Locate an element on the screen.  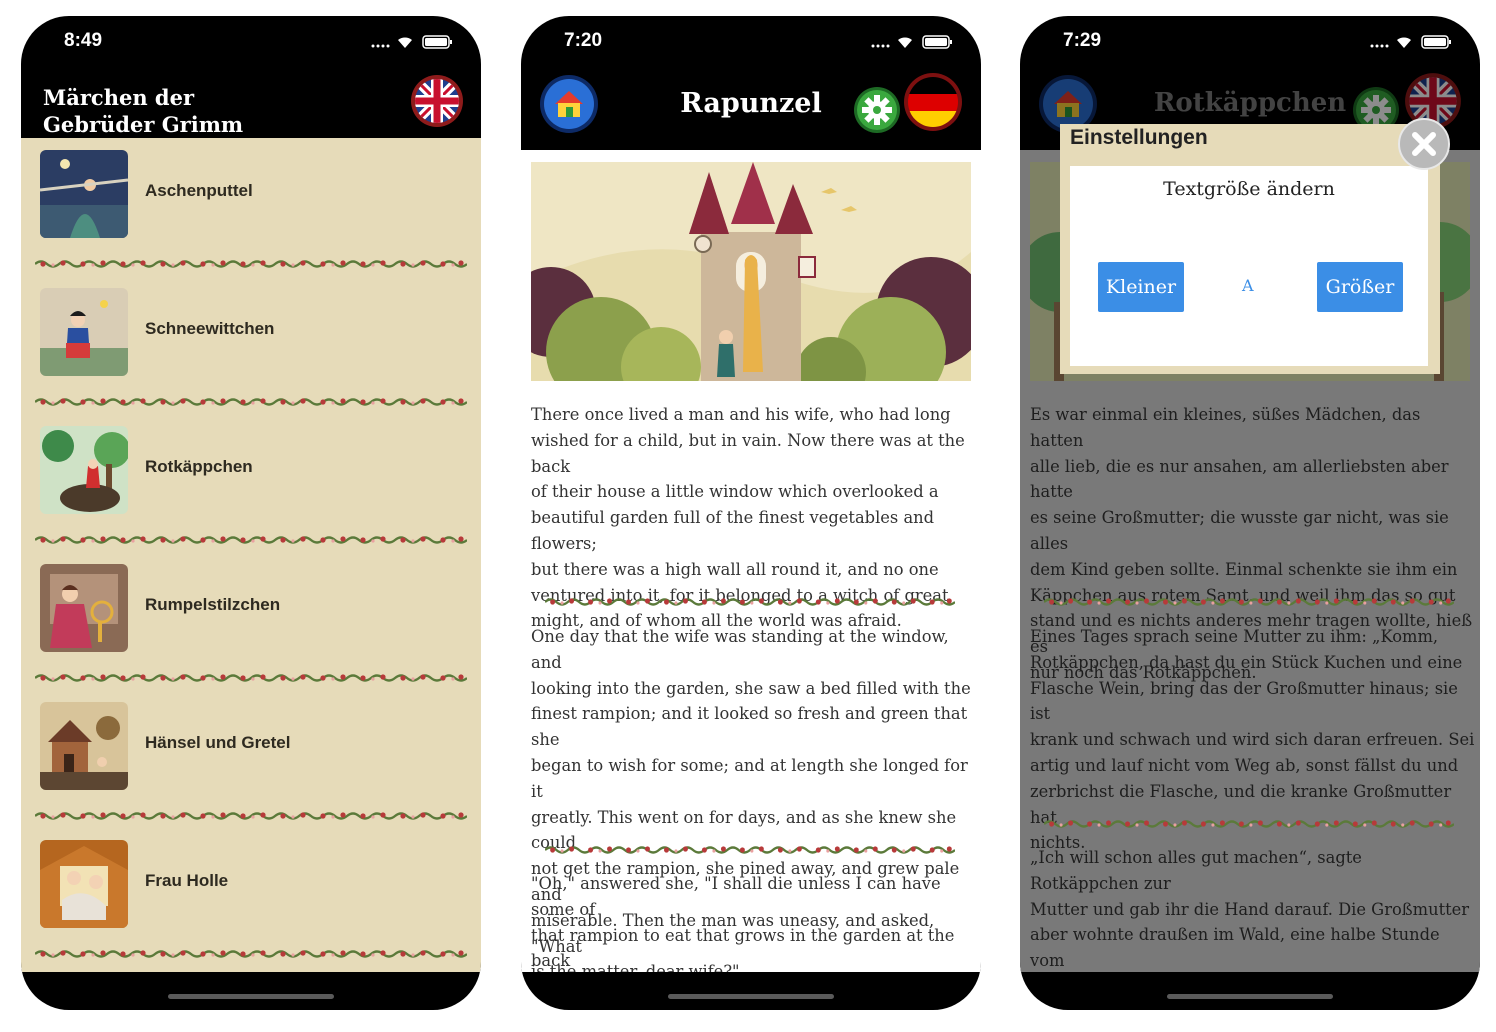
list-item: Schneewittchen is located at coordinates (251, 328).